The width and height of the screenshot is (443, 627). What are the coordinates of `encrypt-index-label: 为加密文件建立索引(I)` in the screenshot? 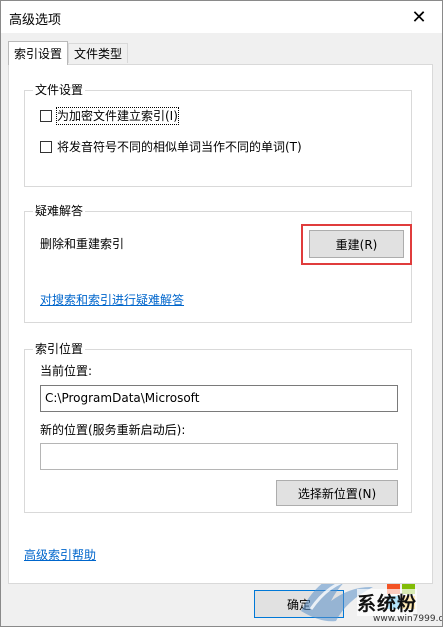 It's located at (117, 116).